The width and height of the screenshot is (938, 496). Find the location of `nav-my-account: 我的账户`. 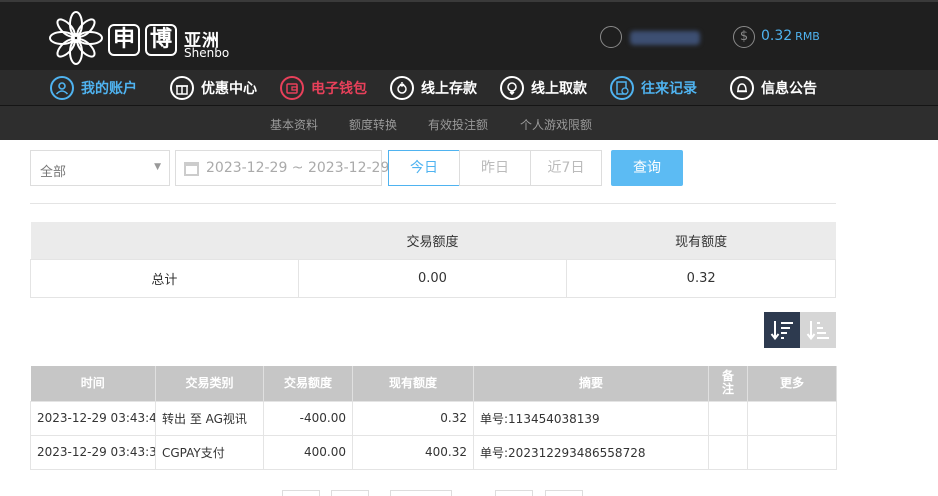

nav-my-account: 我的账户 is located at coordinates (93, 88).